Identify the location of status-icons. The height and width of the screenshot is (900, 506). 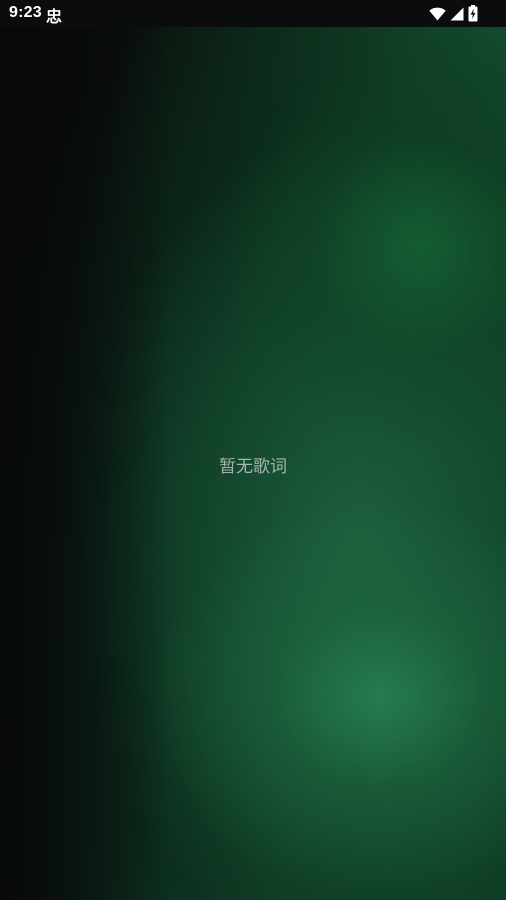
(453, 15).